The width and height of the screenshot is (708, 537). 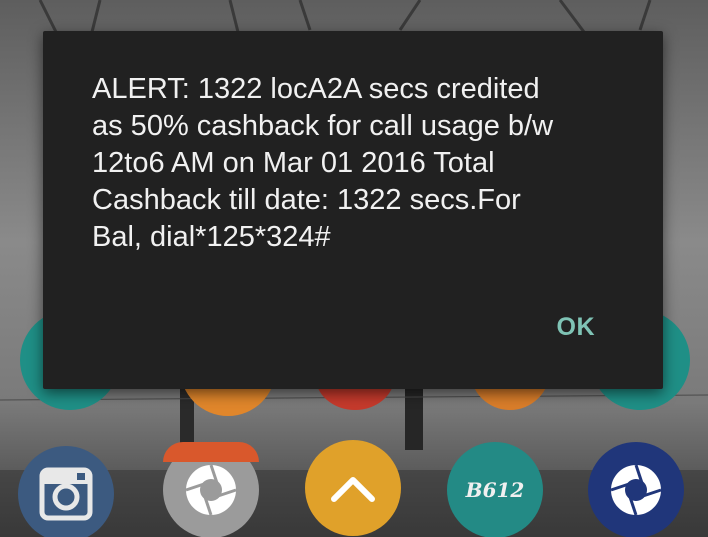 I want to click on ok-button: OK, so click(x=576, y=327).